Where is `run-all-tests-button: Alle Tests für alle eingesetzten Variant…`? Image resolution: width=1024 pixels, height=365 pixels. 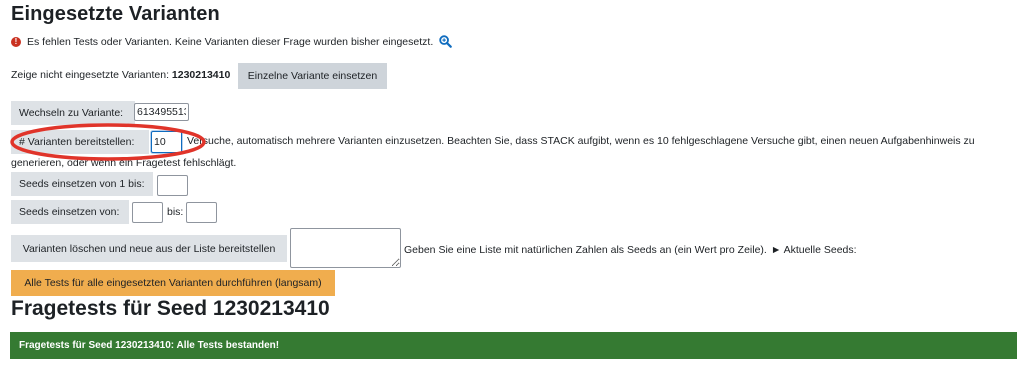 run-all-tests-button: Alle Tests für alle eingesetzten Variant… is located at coordinates (173, 283).